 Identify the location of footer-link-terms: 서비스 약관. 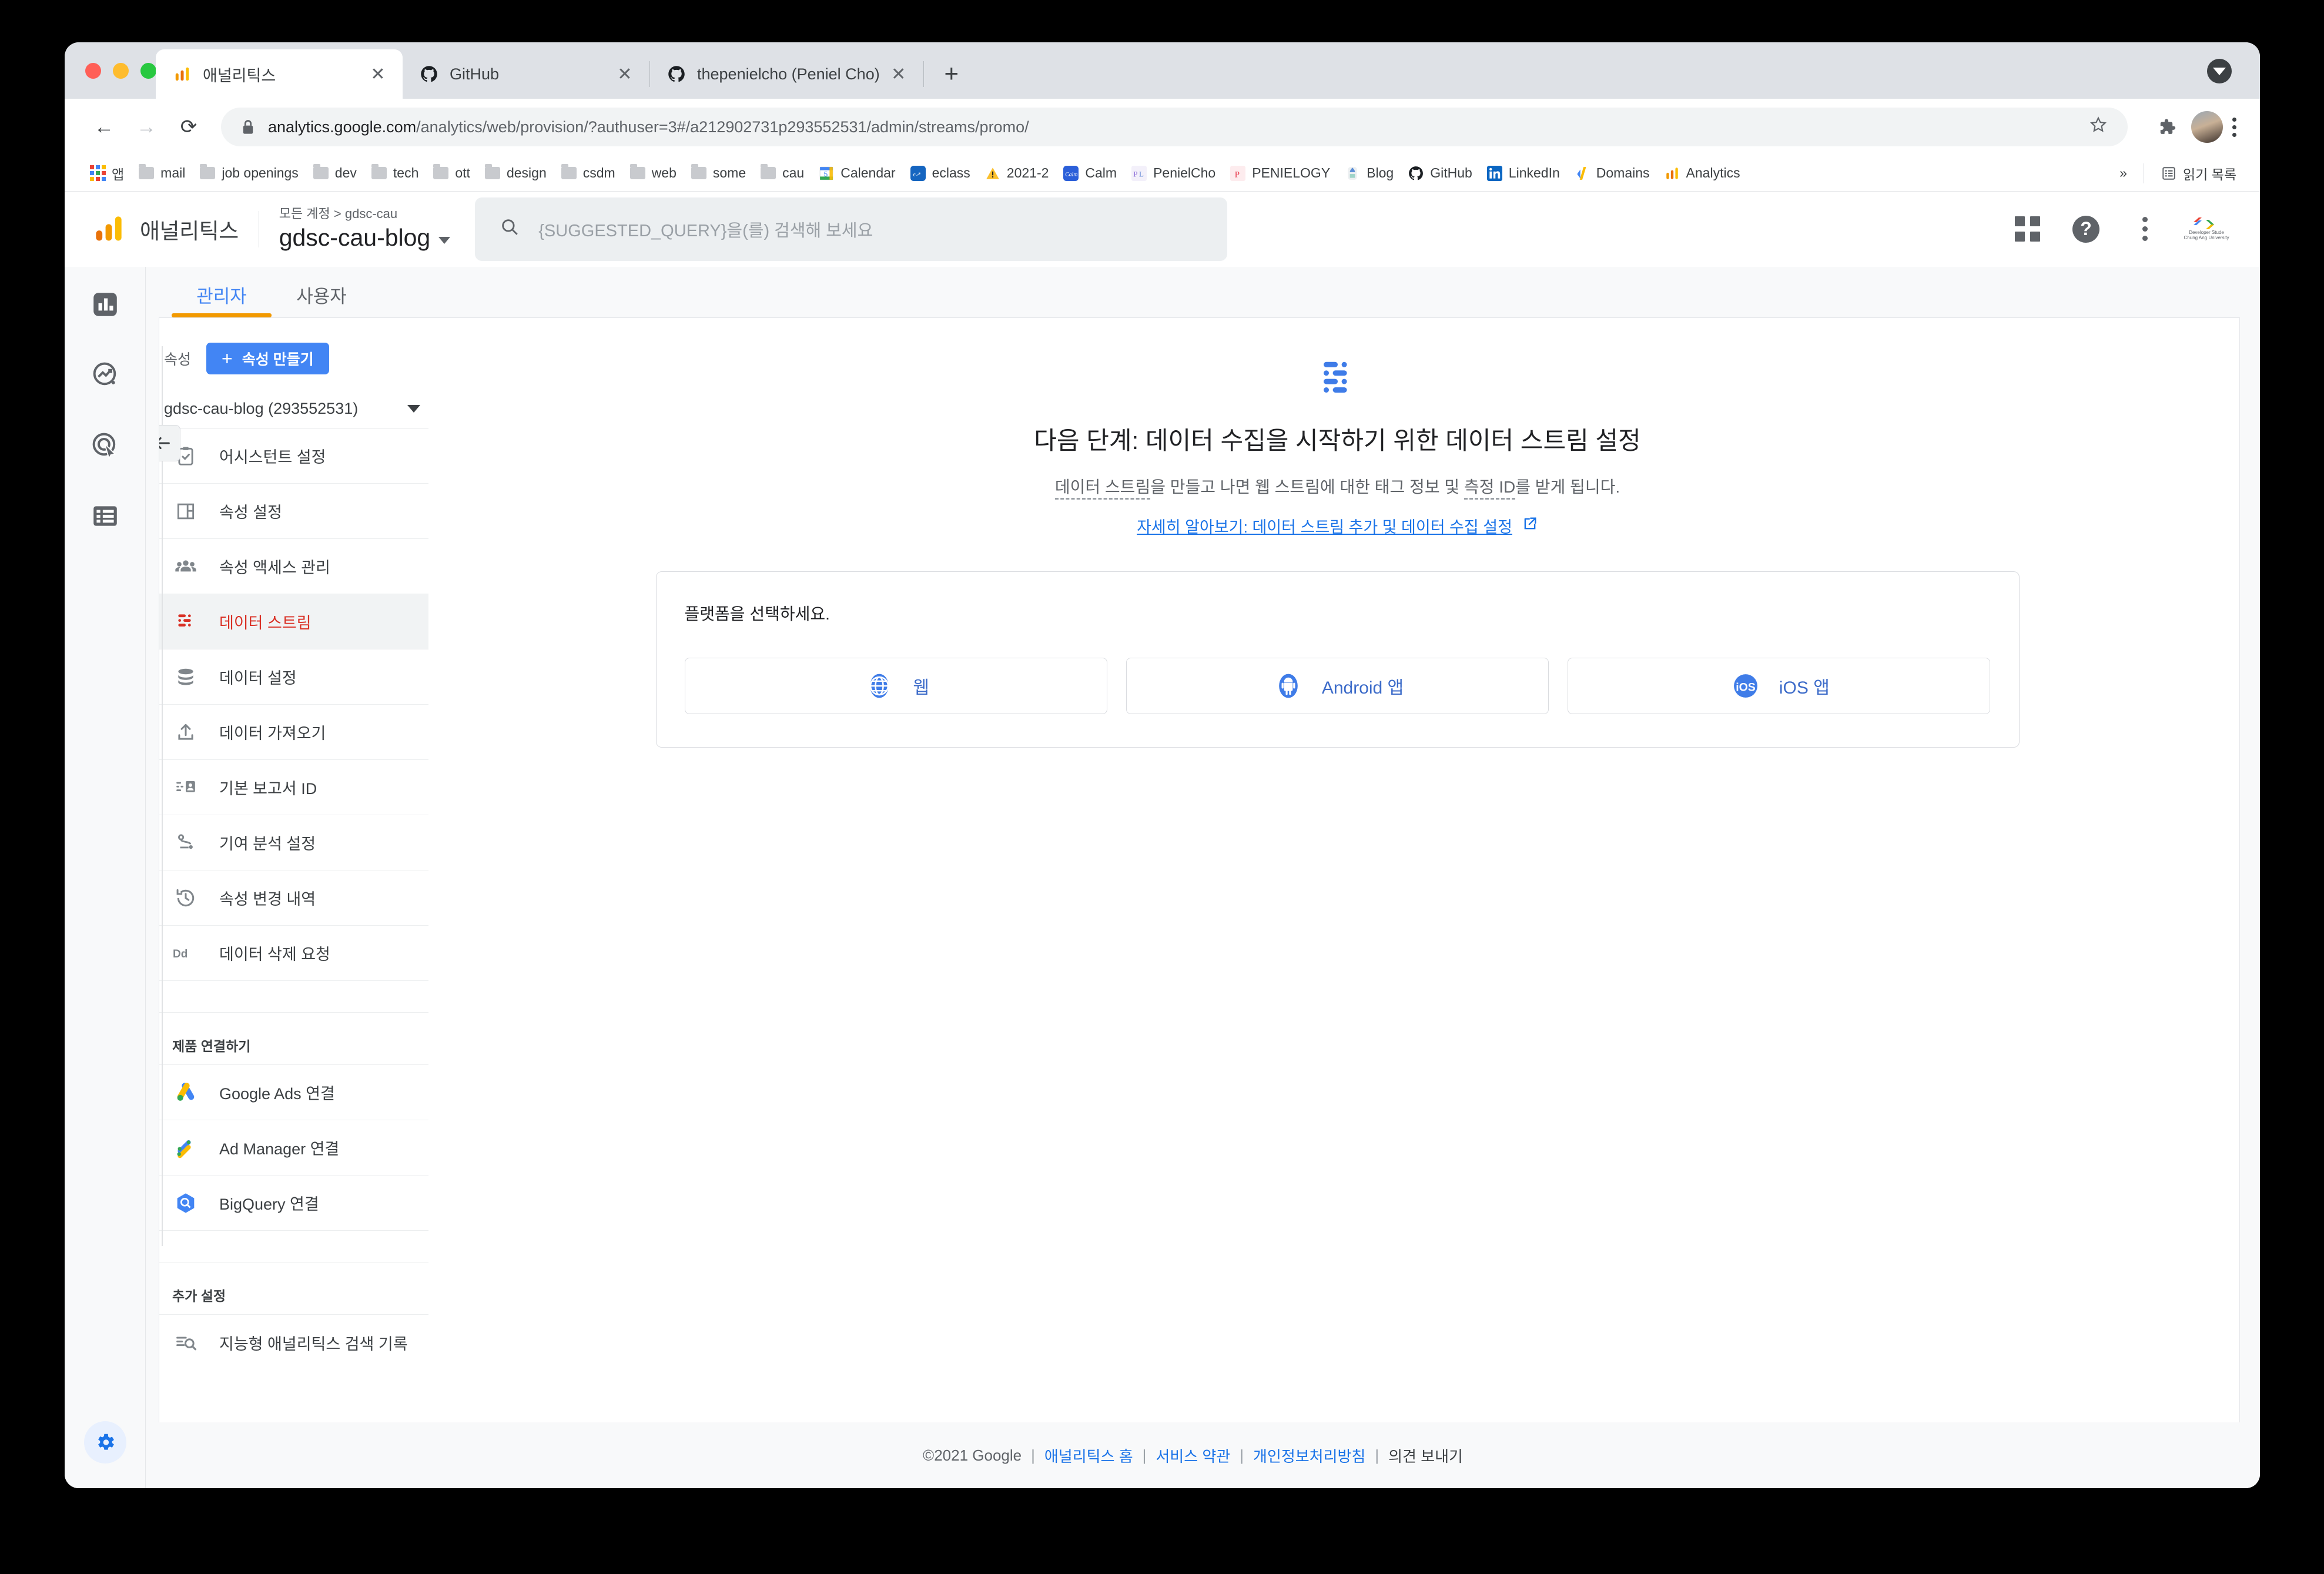
(1193, 1455).